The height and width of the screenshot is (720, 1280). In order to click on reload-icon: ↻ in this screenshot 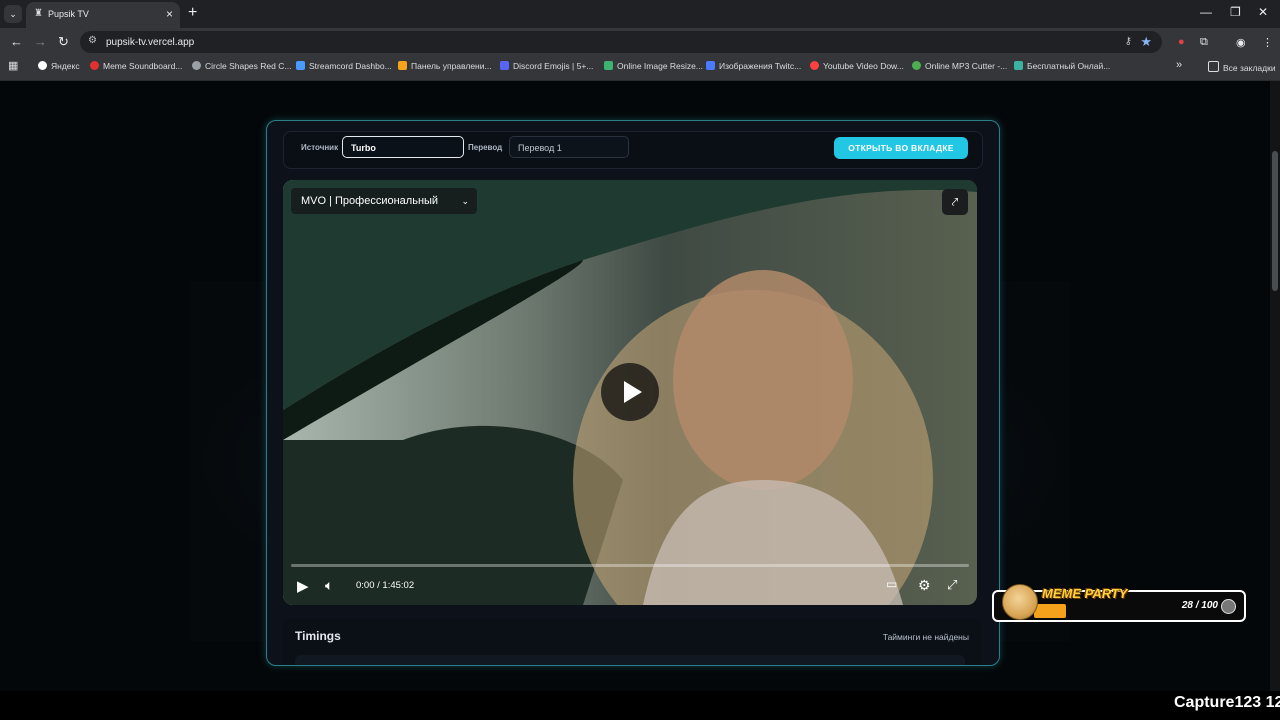, I will do `click(63, 42)`.